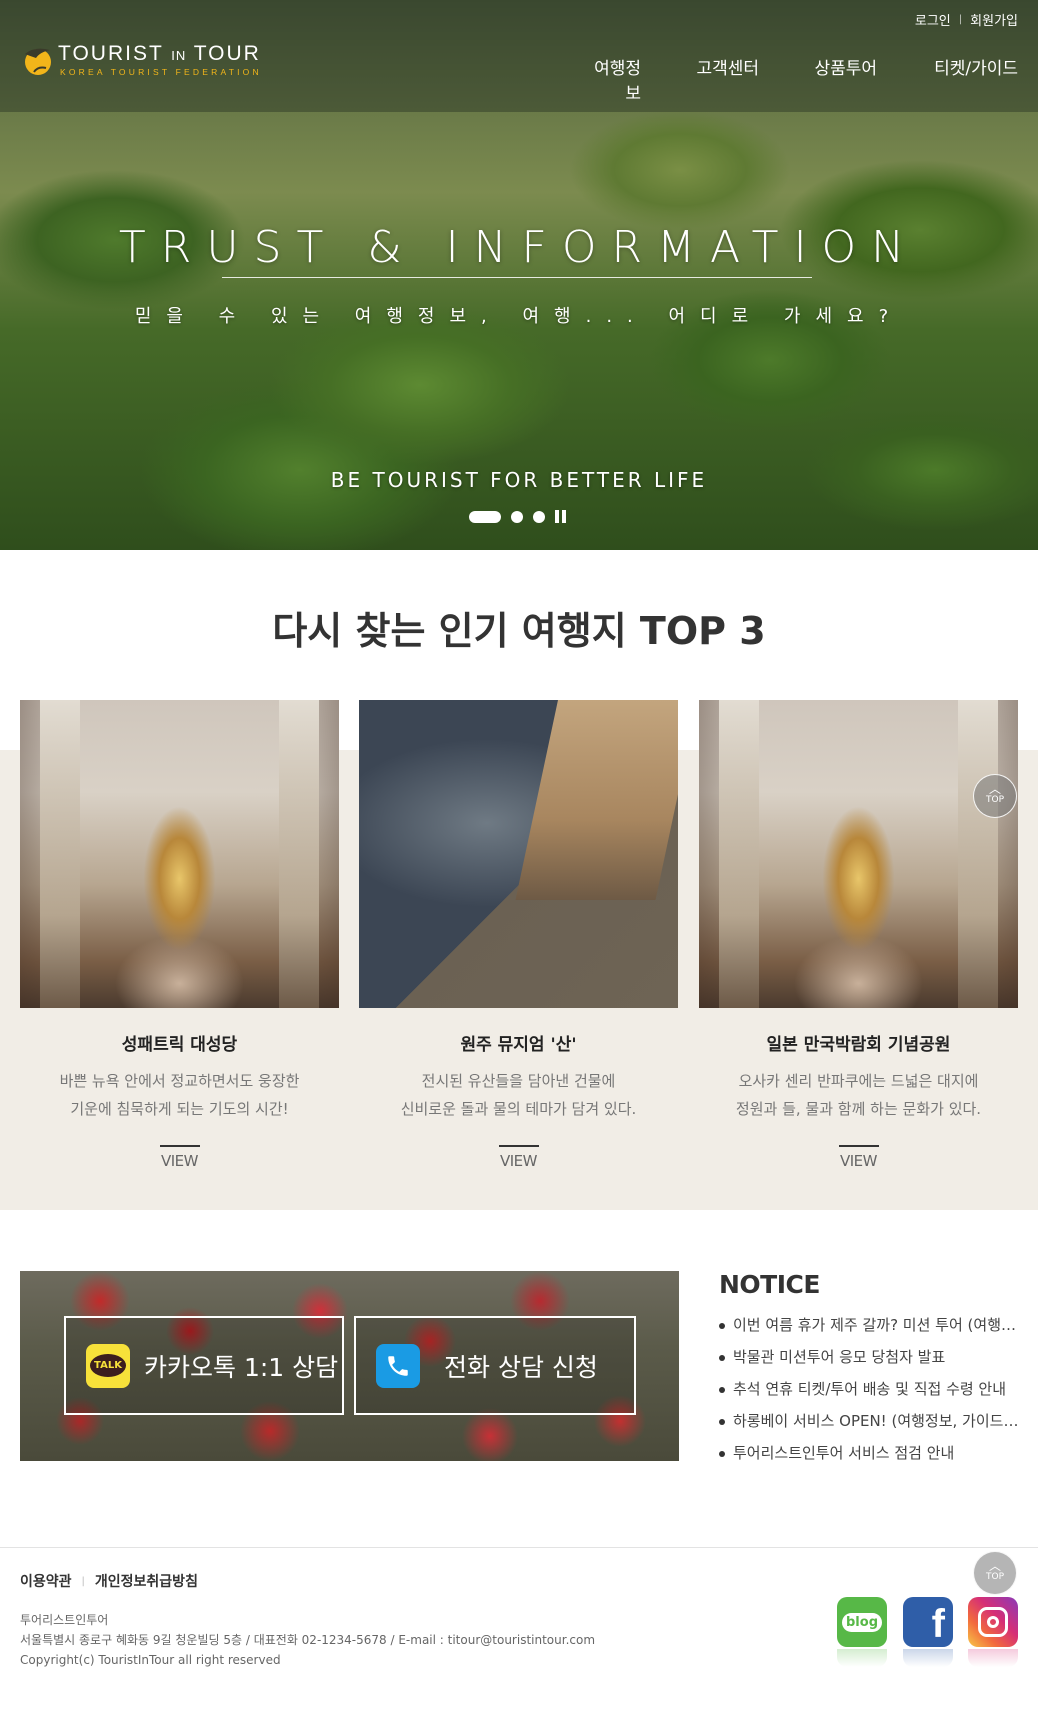  I want to click on card-title: 일본 만국박람회 기념공원, so click(858, 1045).